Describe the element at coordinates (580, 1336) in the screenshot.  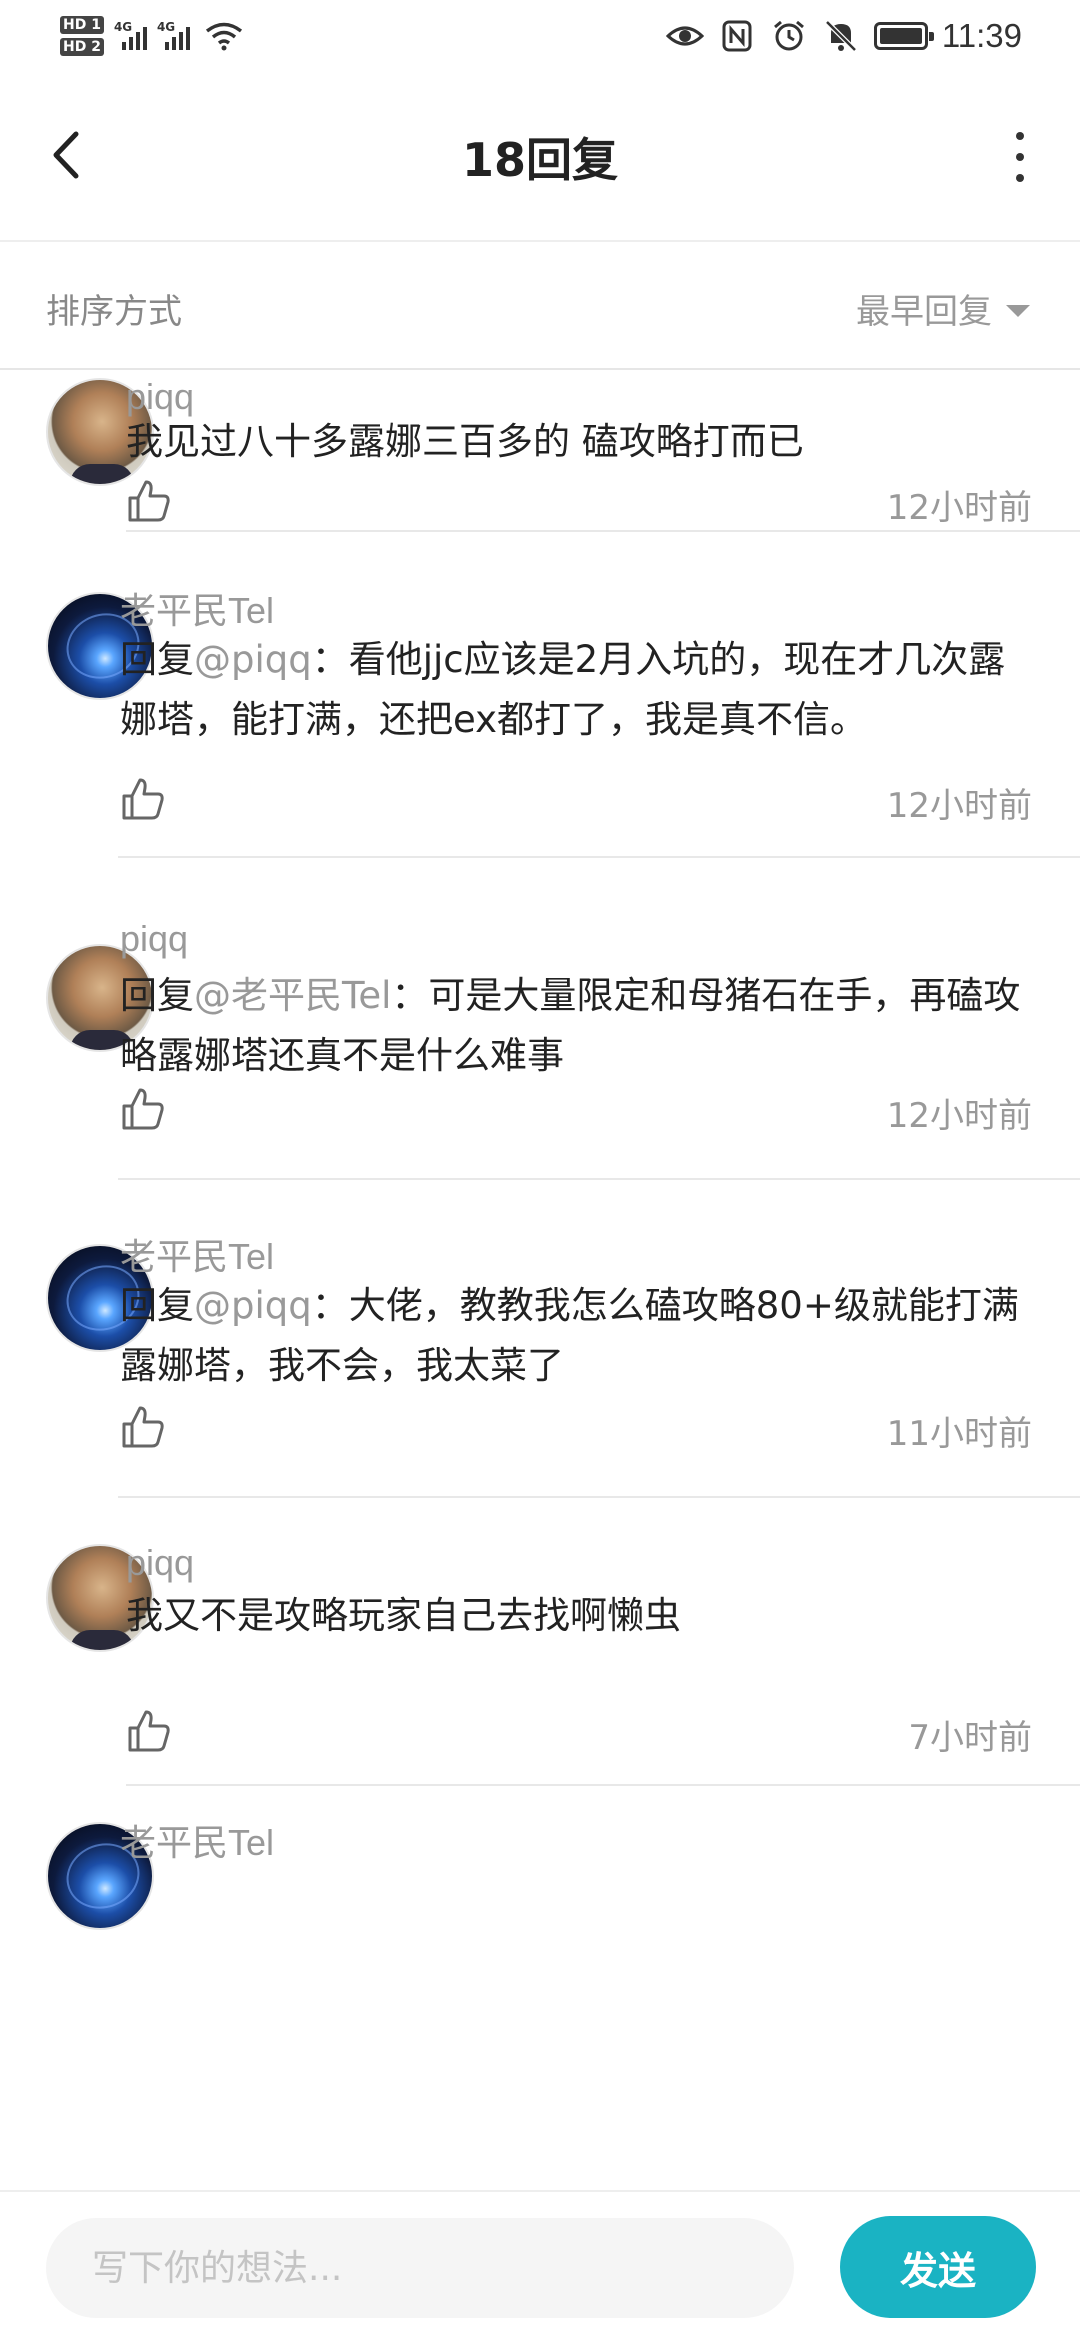
I see `comment-body: 回复@piqq：大佬，教教我怎么磕攻略80+级就能打满露娜塔，我不会，我太菜了` at that location.